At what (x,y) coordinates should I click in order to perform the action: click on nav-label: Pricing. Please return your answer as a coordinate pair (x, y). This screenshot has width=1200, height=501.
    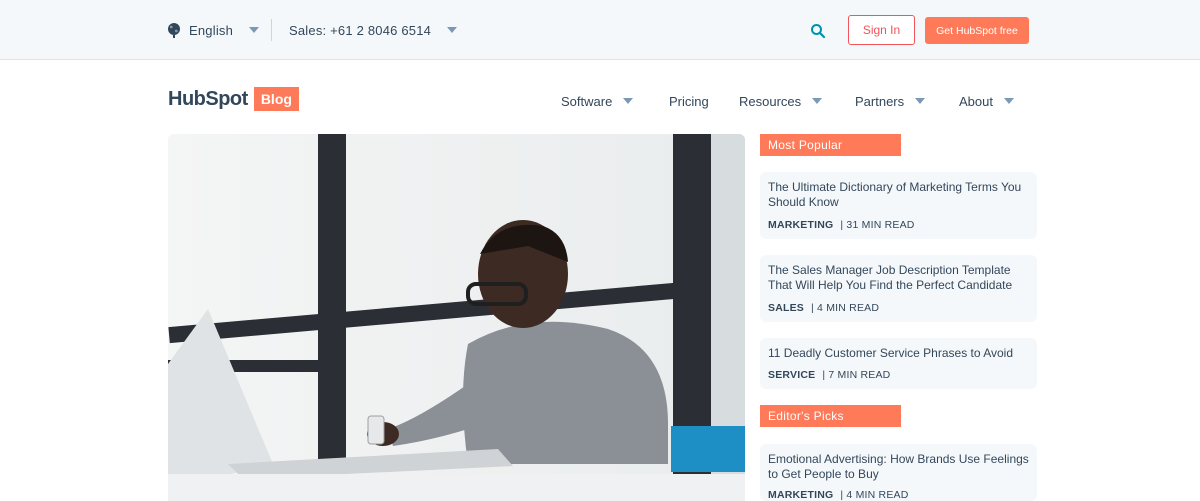
    Looking at the image, I should click on (689, 101).